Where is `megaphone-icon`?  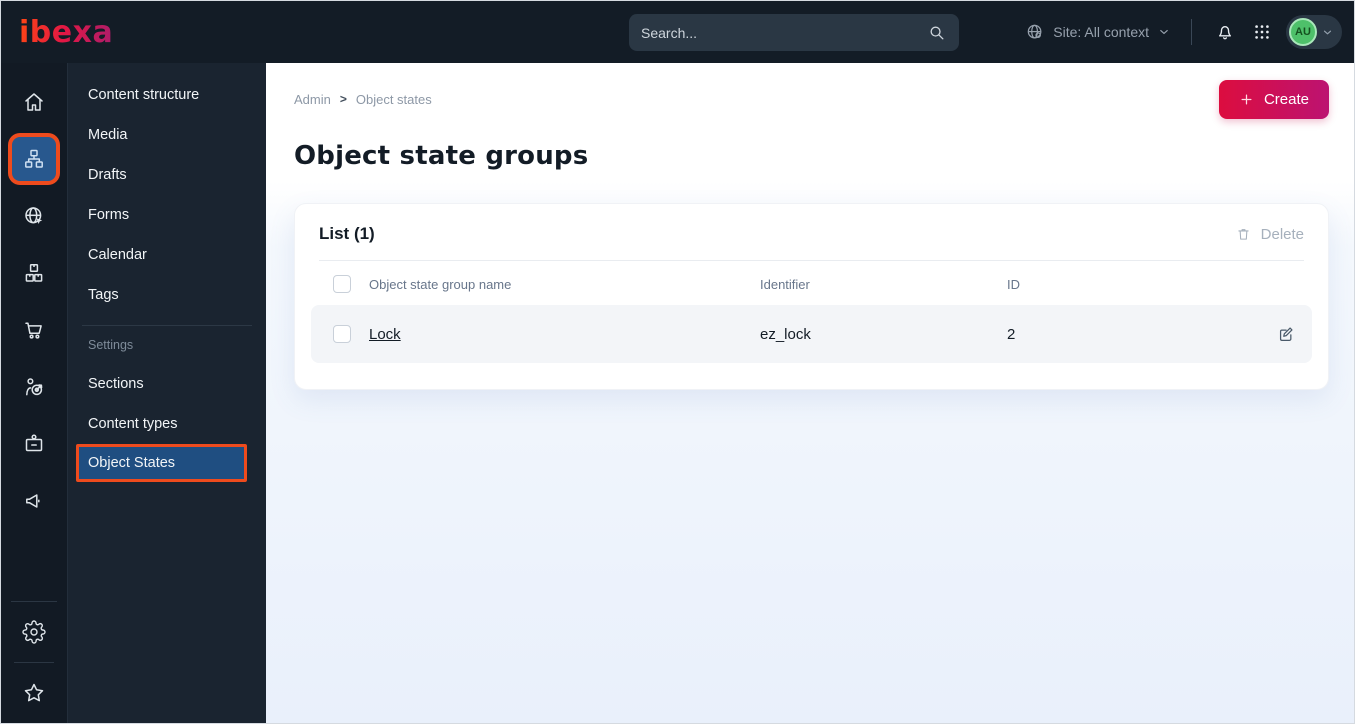 megaphone-icon is located at coordinates (34, 501).